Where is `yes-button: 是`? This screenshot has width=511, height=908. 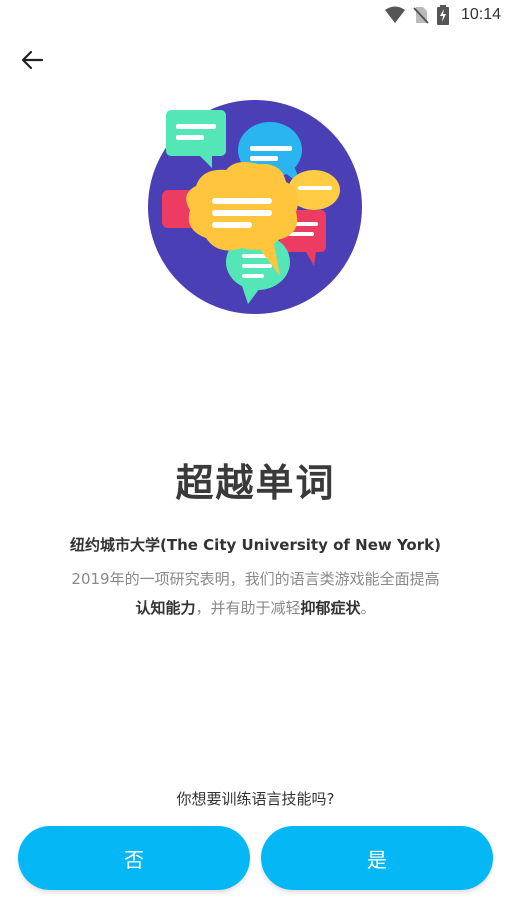
yes-button: 是 is located at coordinates (377, 858).